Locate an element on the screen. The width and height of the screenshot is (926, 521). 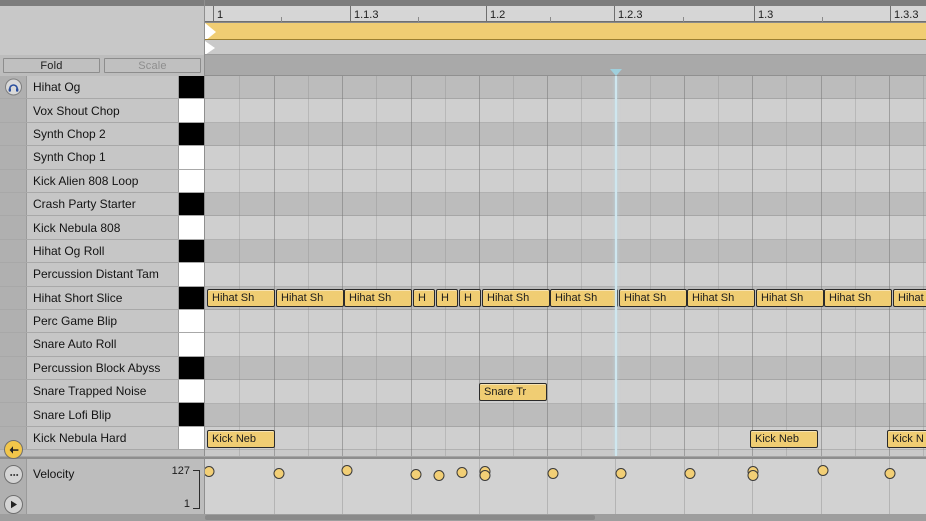
key-row: Vox Shout Chop is located at coordinates (102, 111).